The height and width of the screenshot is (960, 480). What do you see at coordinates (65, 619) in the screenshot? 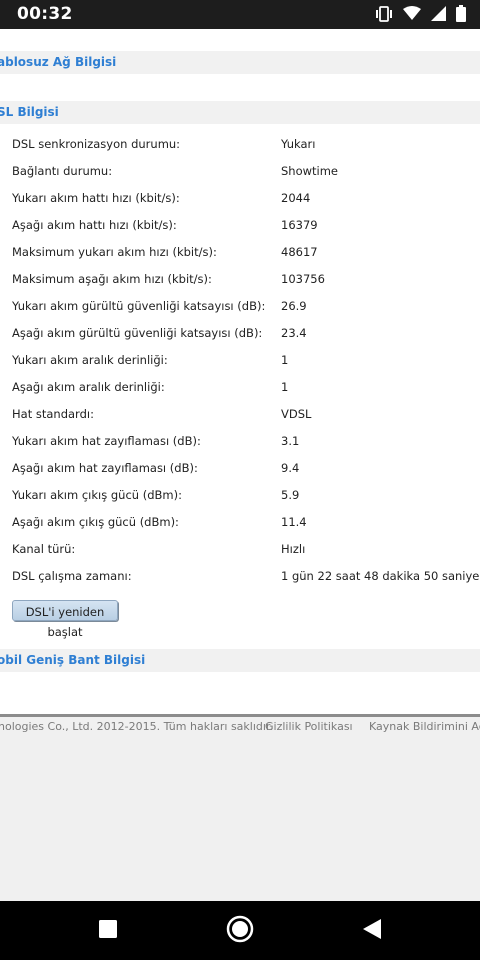
I see `restart-dsl-button: DSL'i yeniden başlat` at bounding box center [65, 619].